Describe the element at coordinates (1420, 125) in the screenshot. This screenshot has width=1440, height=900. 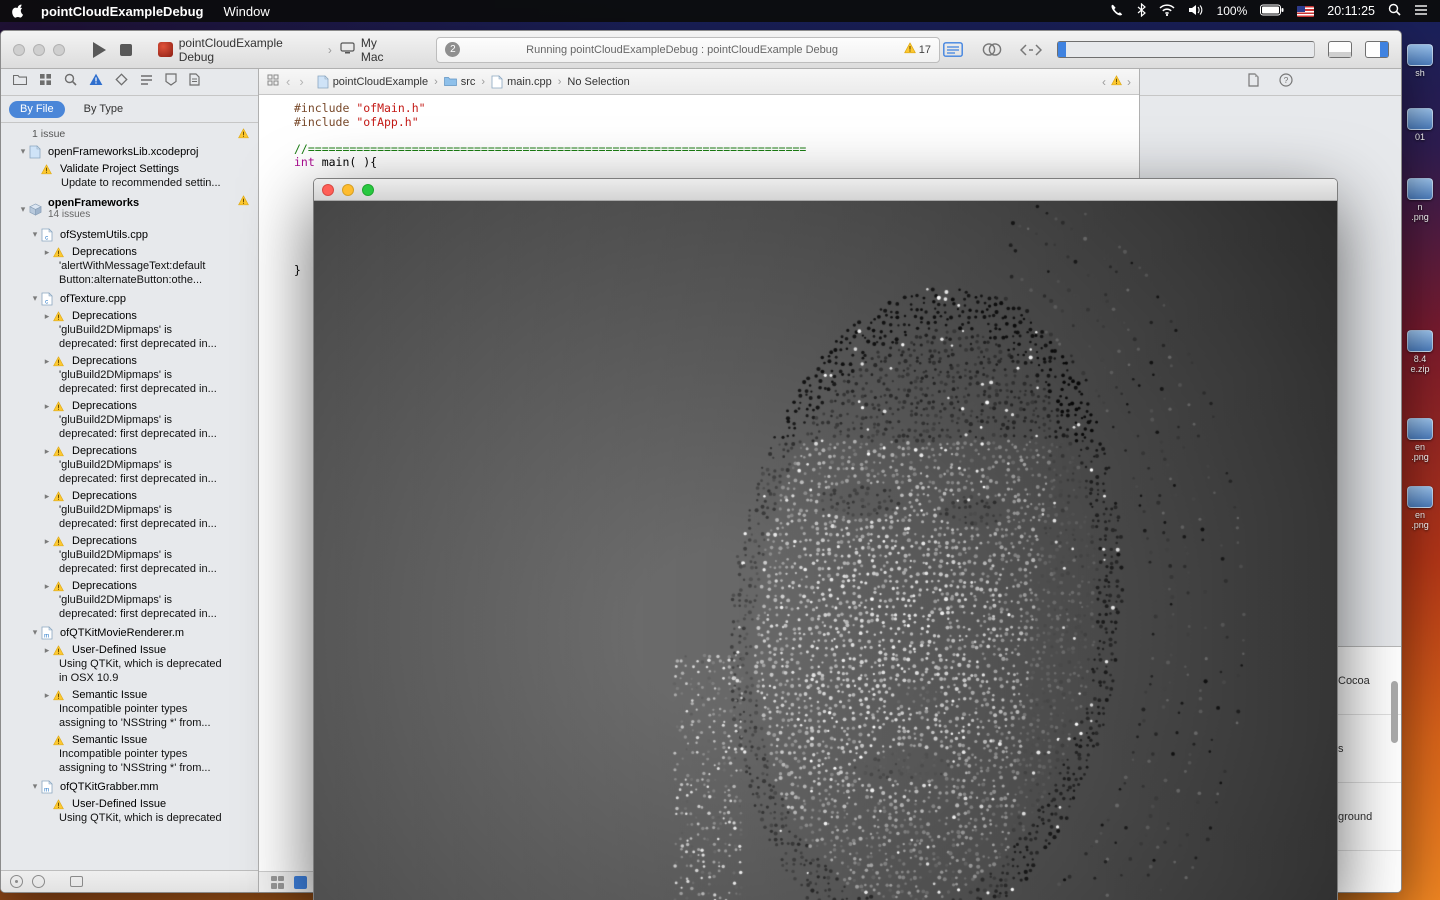
I see `desktop-icon: 01` at that location.